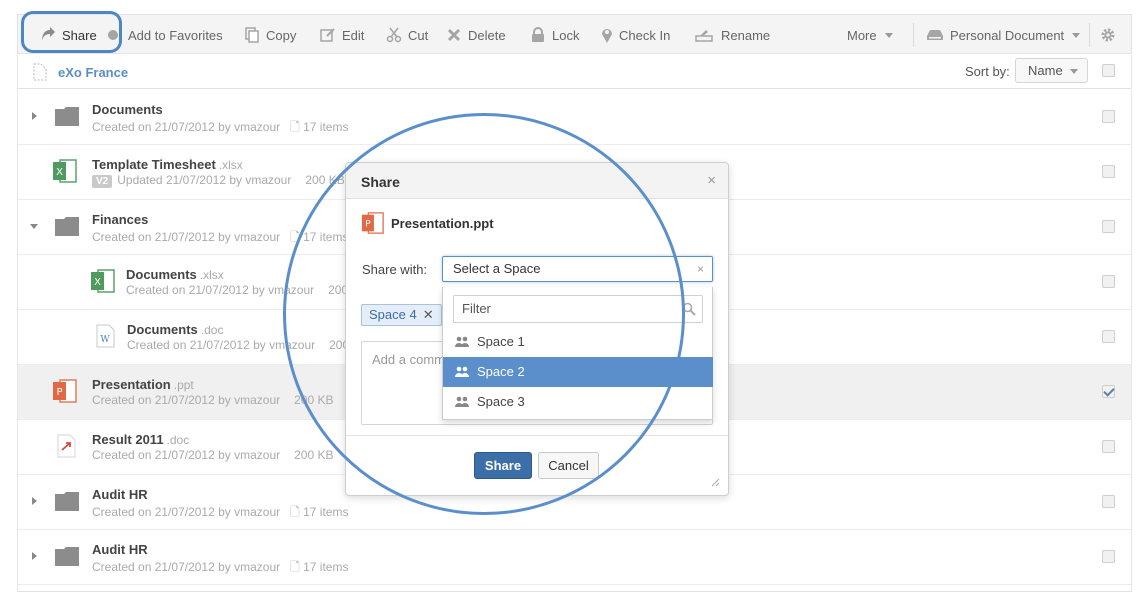 Image resolution: width=1148 pixels, height=609 pixels. Describe the element at coordinates (538, 35) in the screenshot. I see `lock-icon` at that location.